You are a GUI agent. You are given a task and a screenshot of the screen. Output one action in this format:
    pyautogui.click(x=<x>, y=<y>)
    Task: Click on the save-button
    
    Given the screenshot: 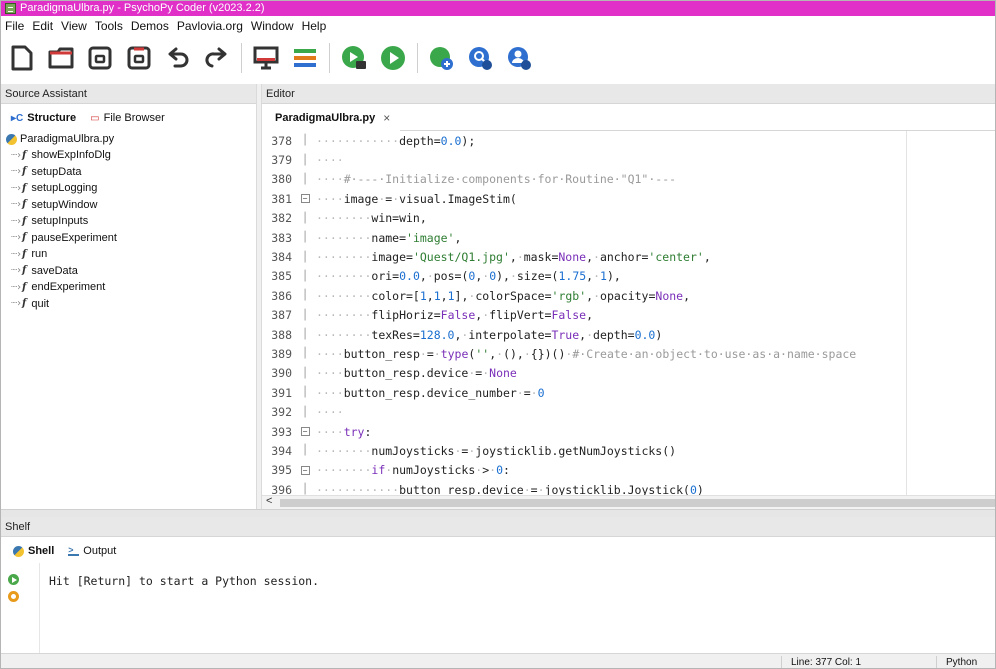 What is the action you would take?
    pyautogui.click(x=100, y=58)
    